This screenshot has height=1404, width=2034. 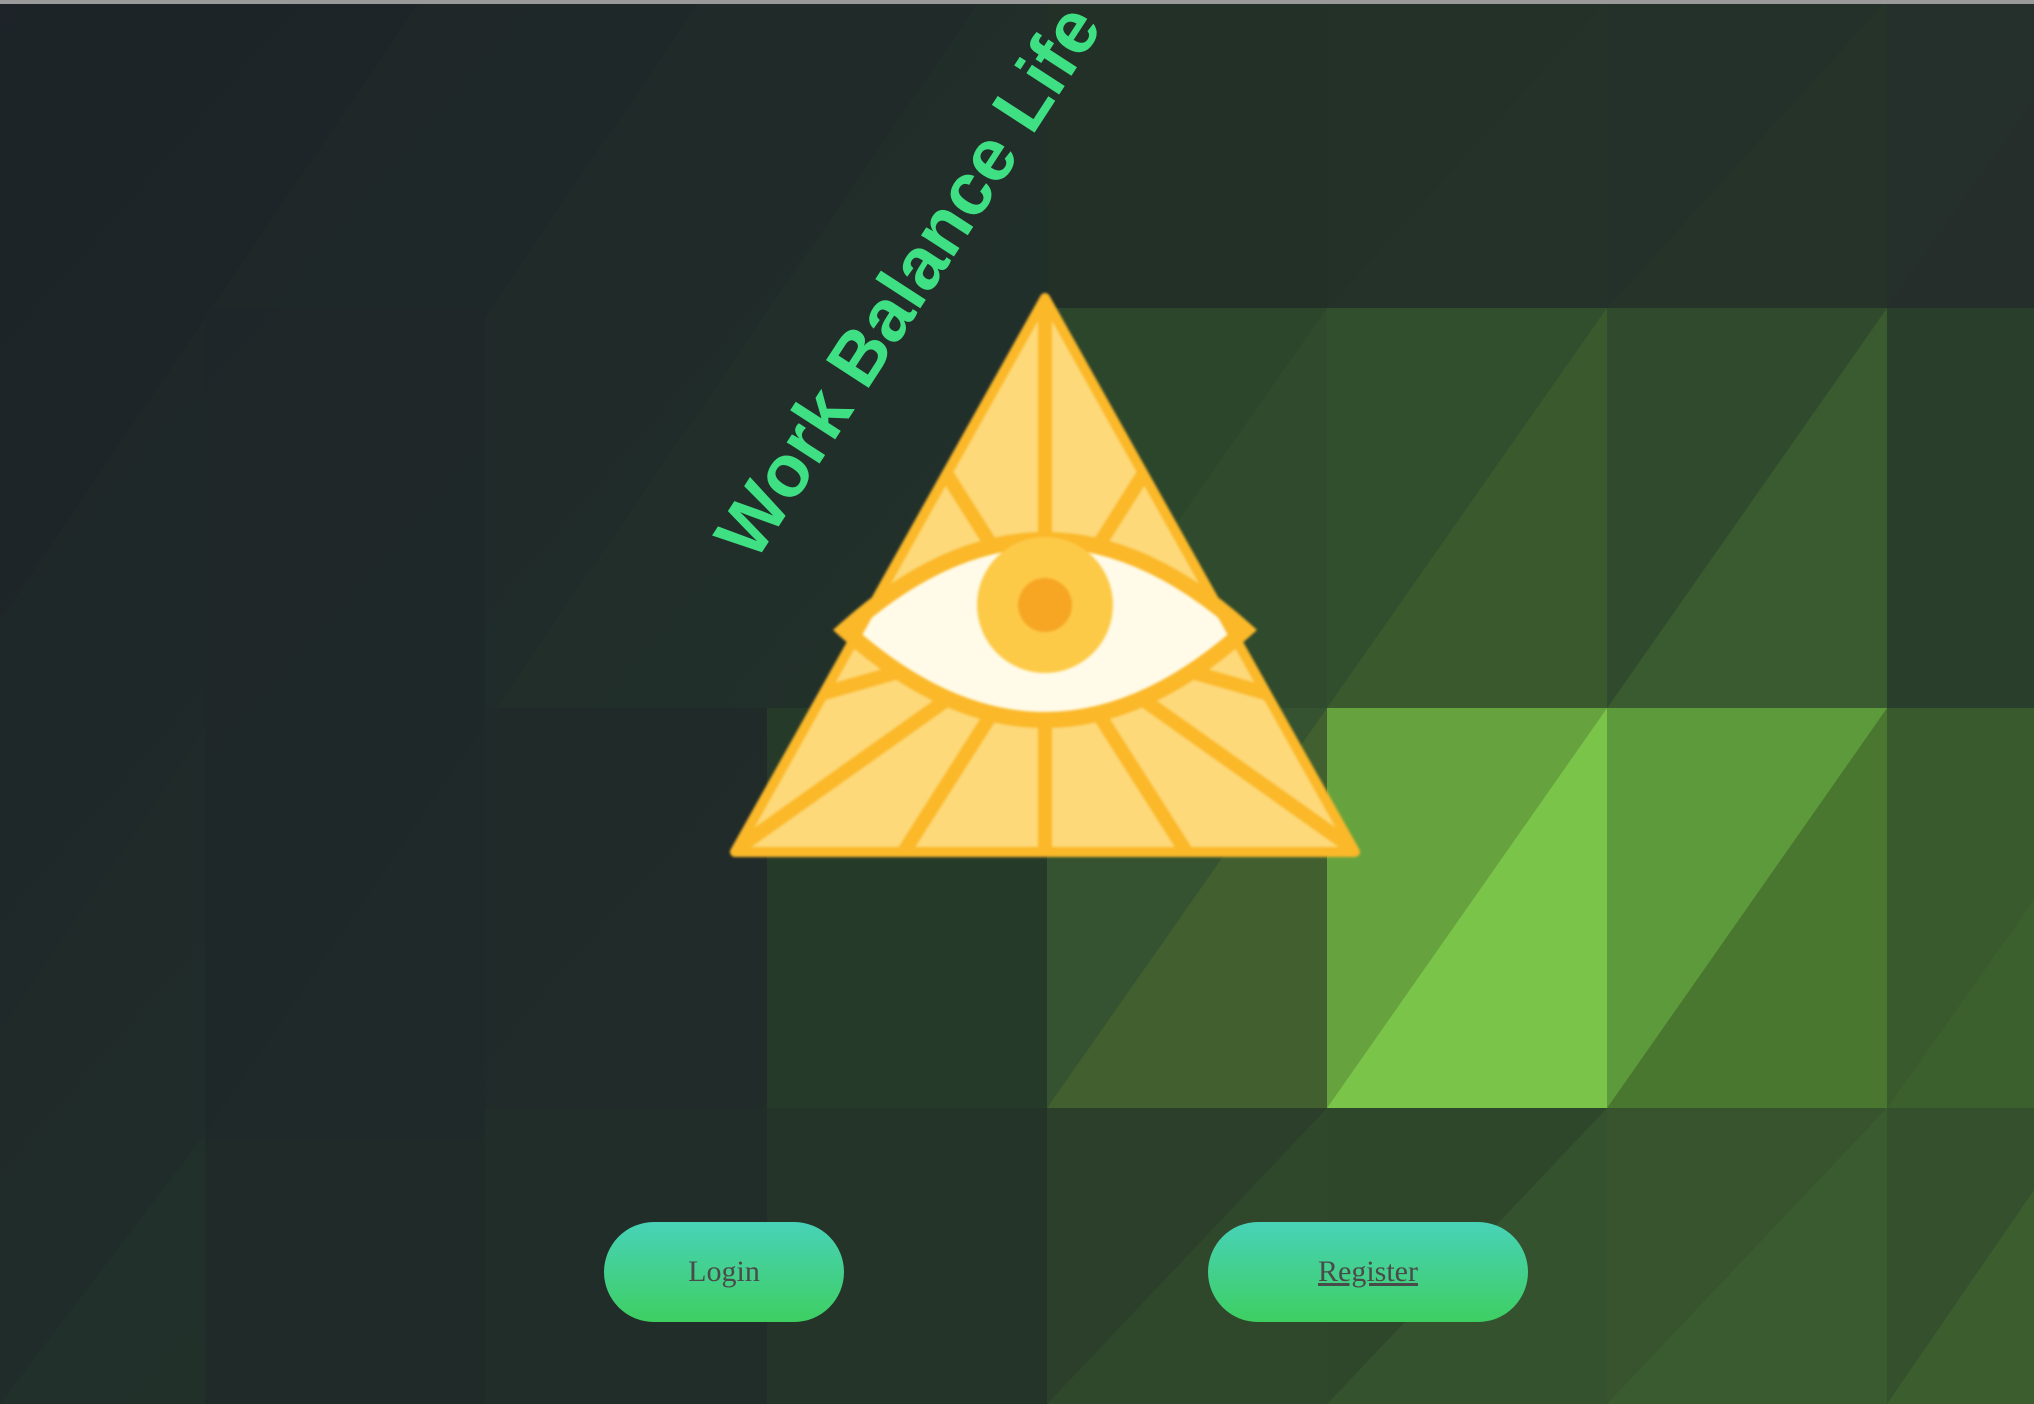 What do you see at coordinates (1017, 2) in the screenshot?
I see `window-top-border` at bounding box center [1017, 2].